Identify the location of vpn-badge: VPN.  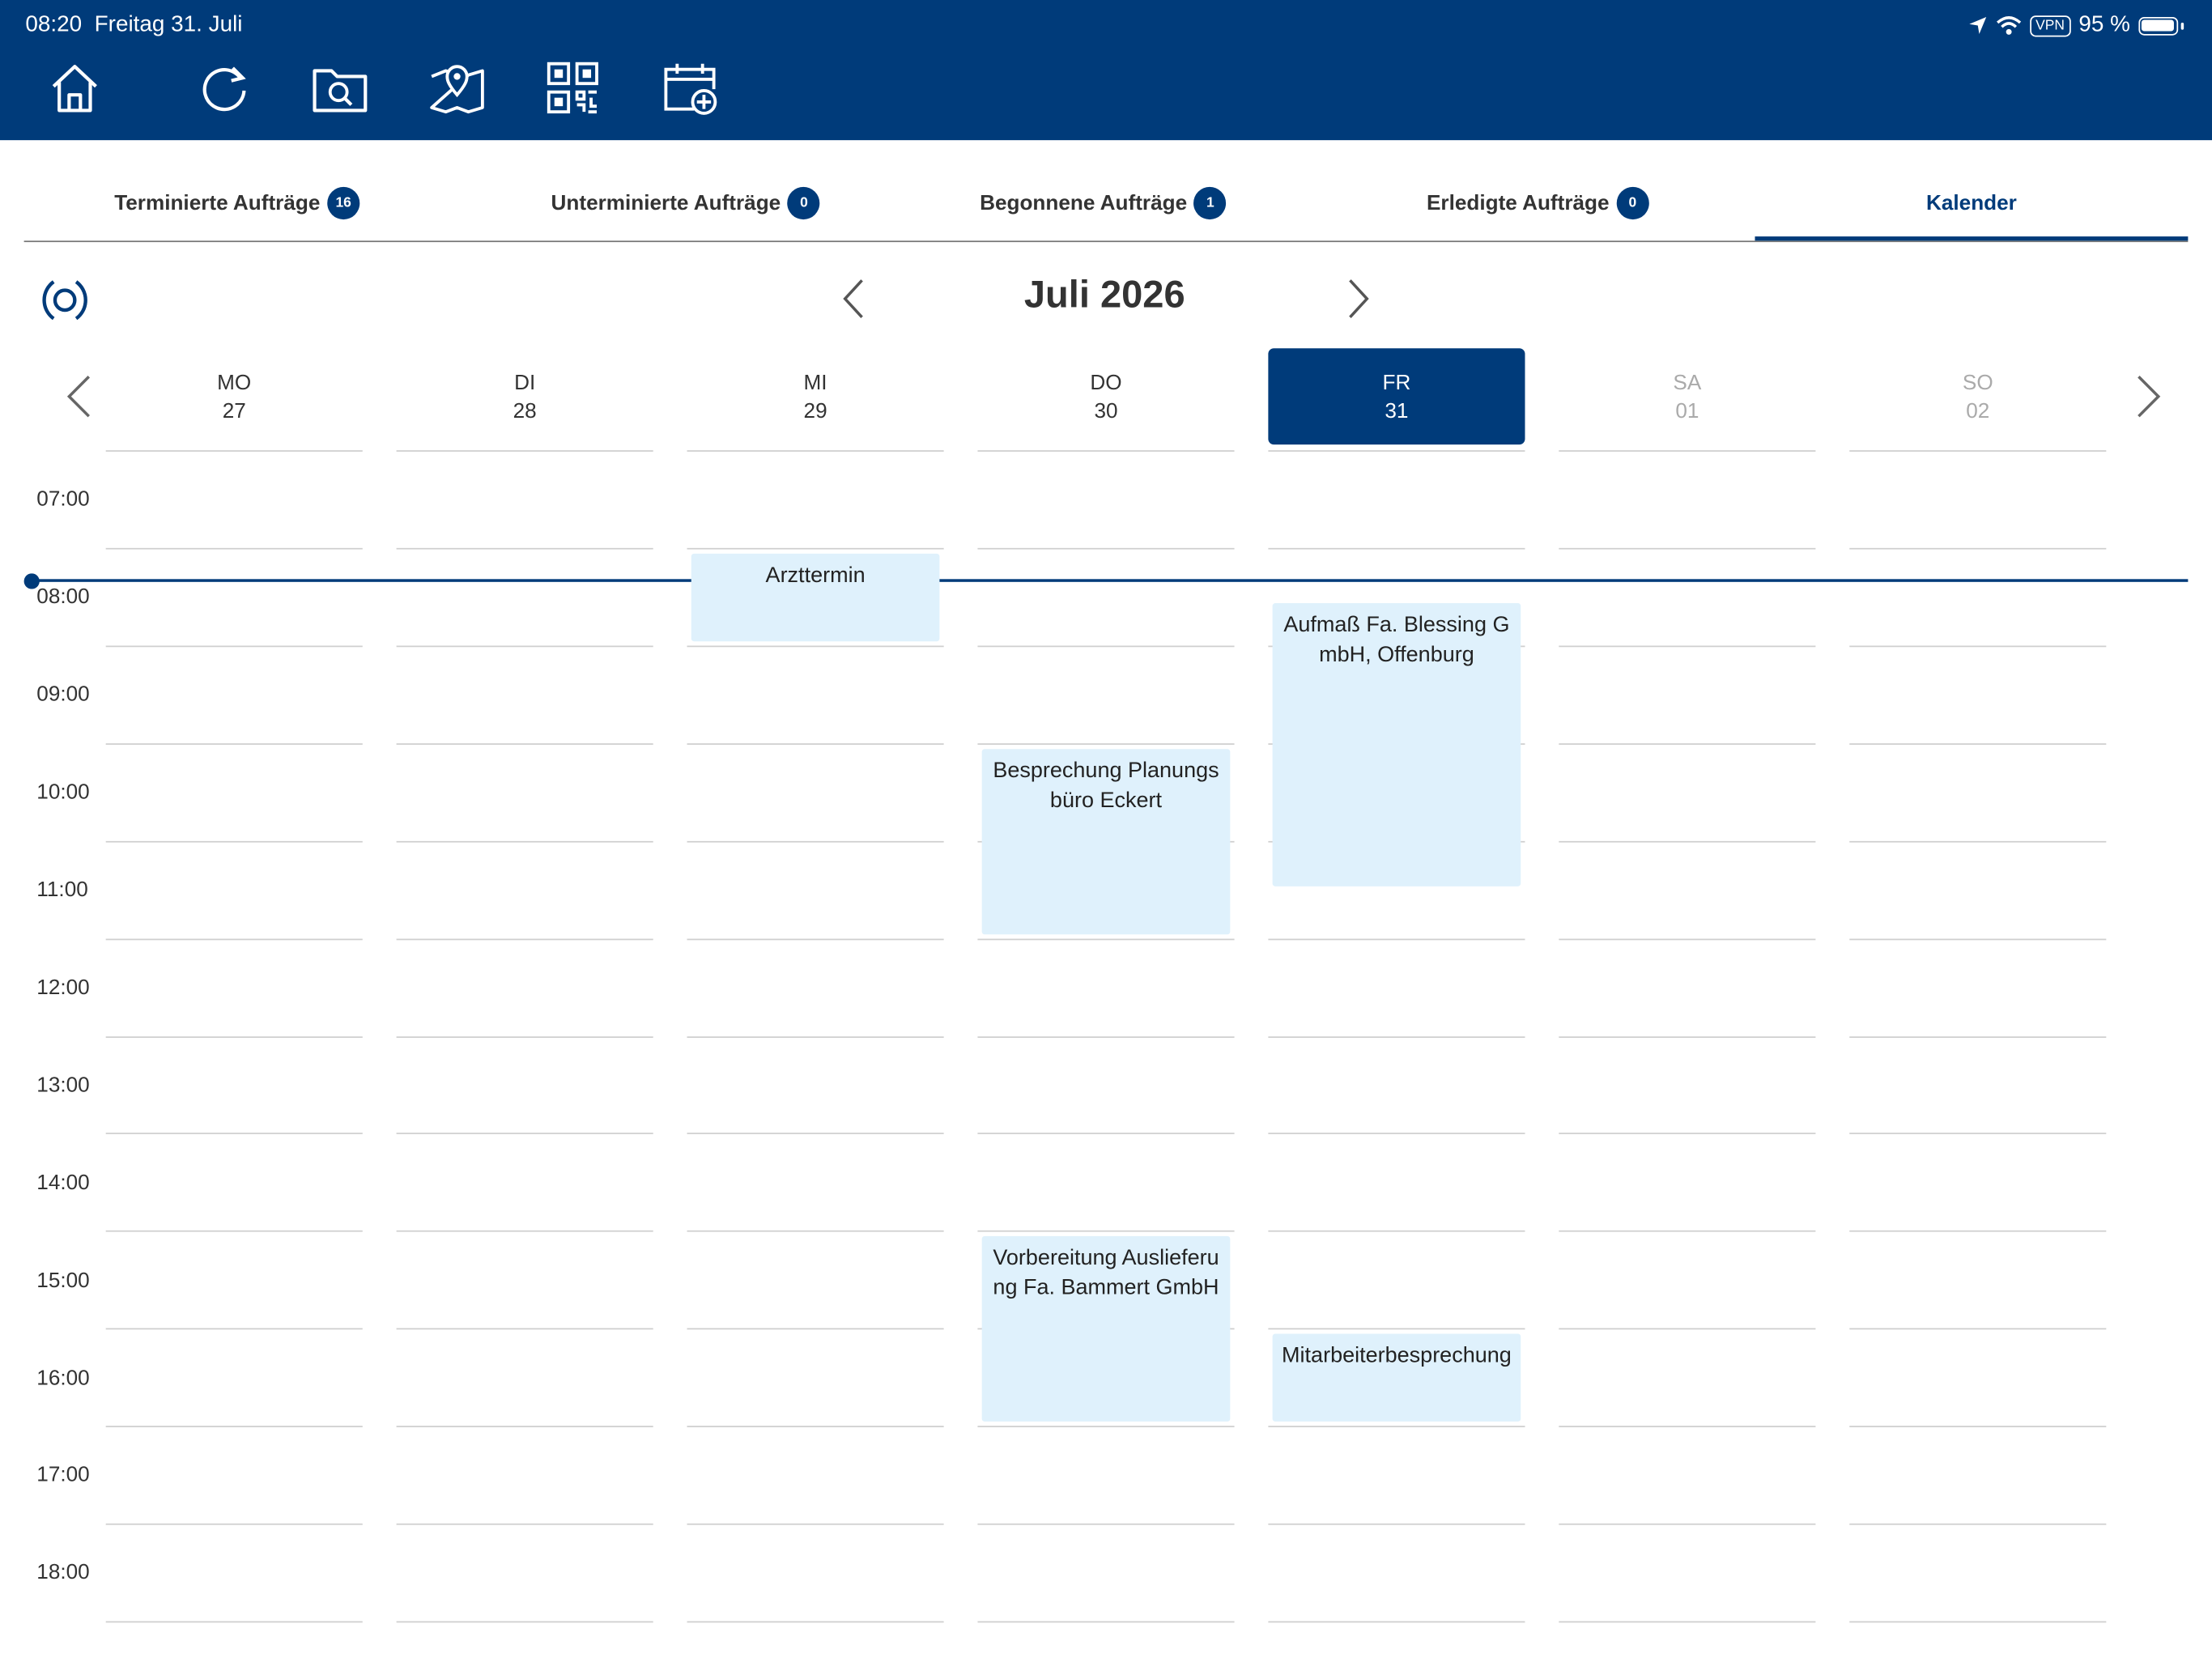
(2050, 25).